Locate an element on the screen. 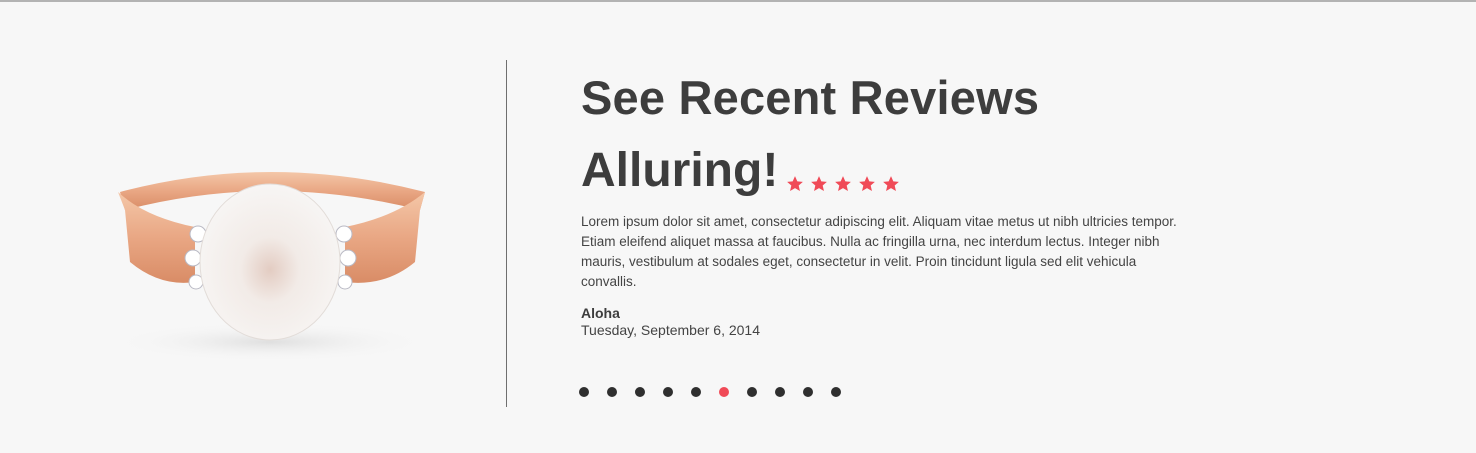 This screenshot has height=453, width=1476. review-header: Alluring! is located at coordinates (740, 171).